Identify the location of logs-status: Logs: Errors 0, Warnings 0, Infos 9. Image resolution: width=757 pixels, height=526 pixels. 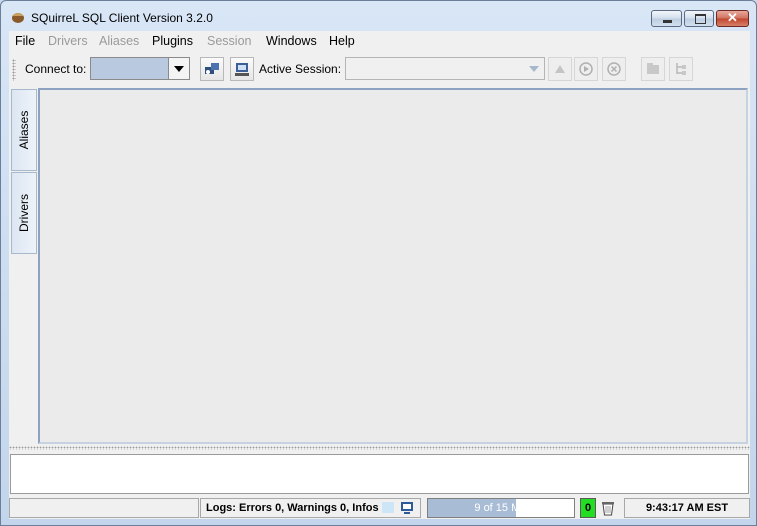
(310, 508).